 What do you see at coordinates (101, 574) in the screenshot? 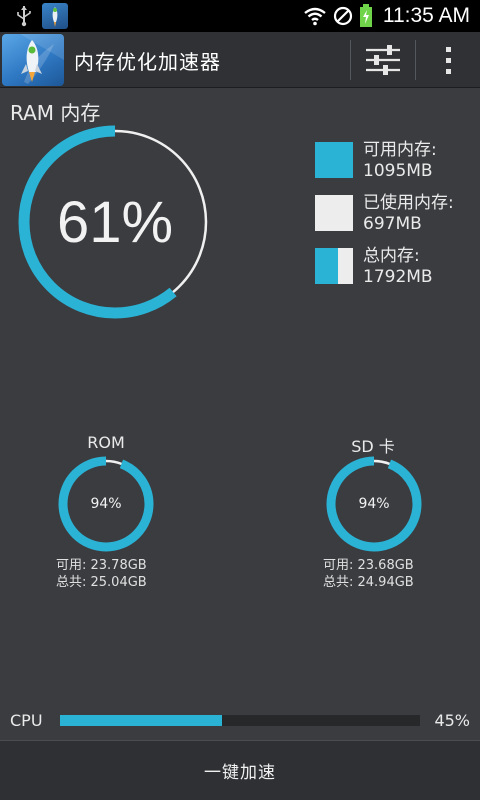
I see `rom-info: 可用: 23.78GB 总共: 25.04GB` at bounding box center [101, 574].